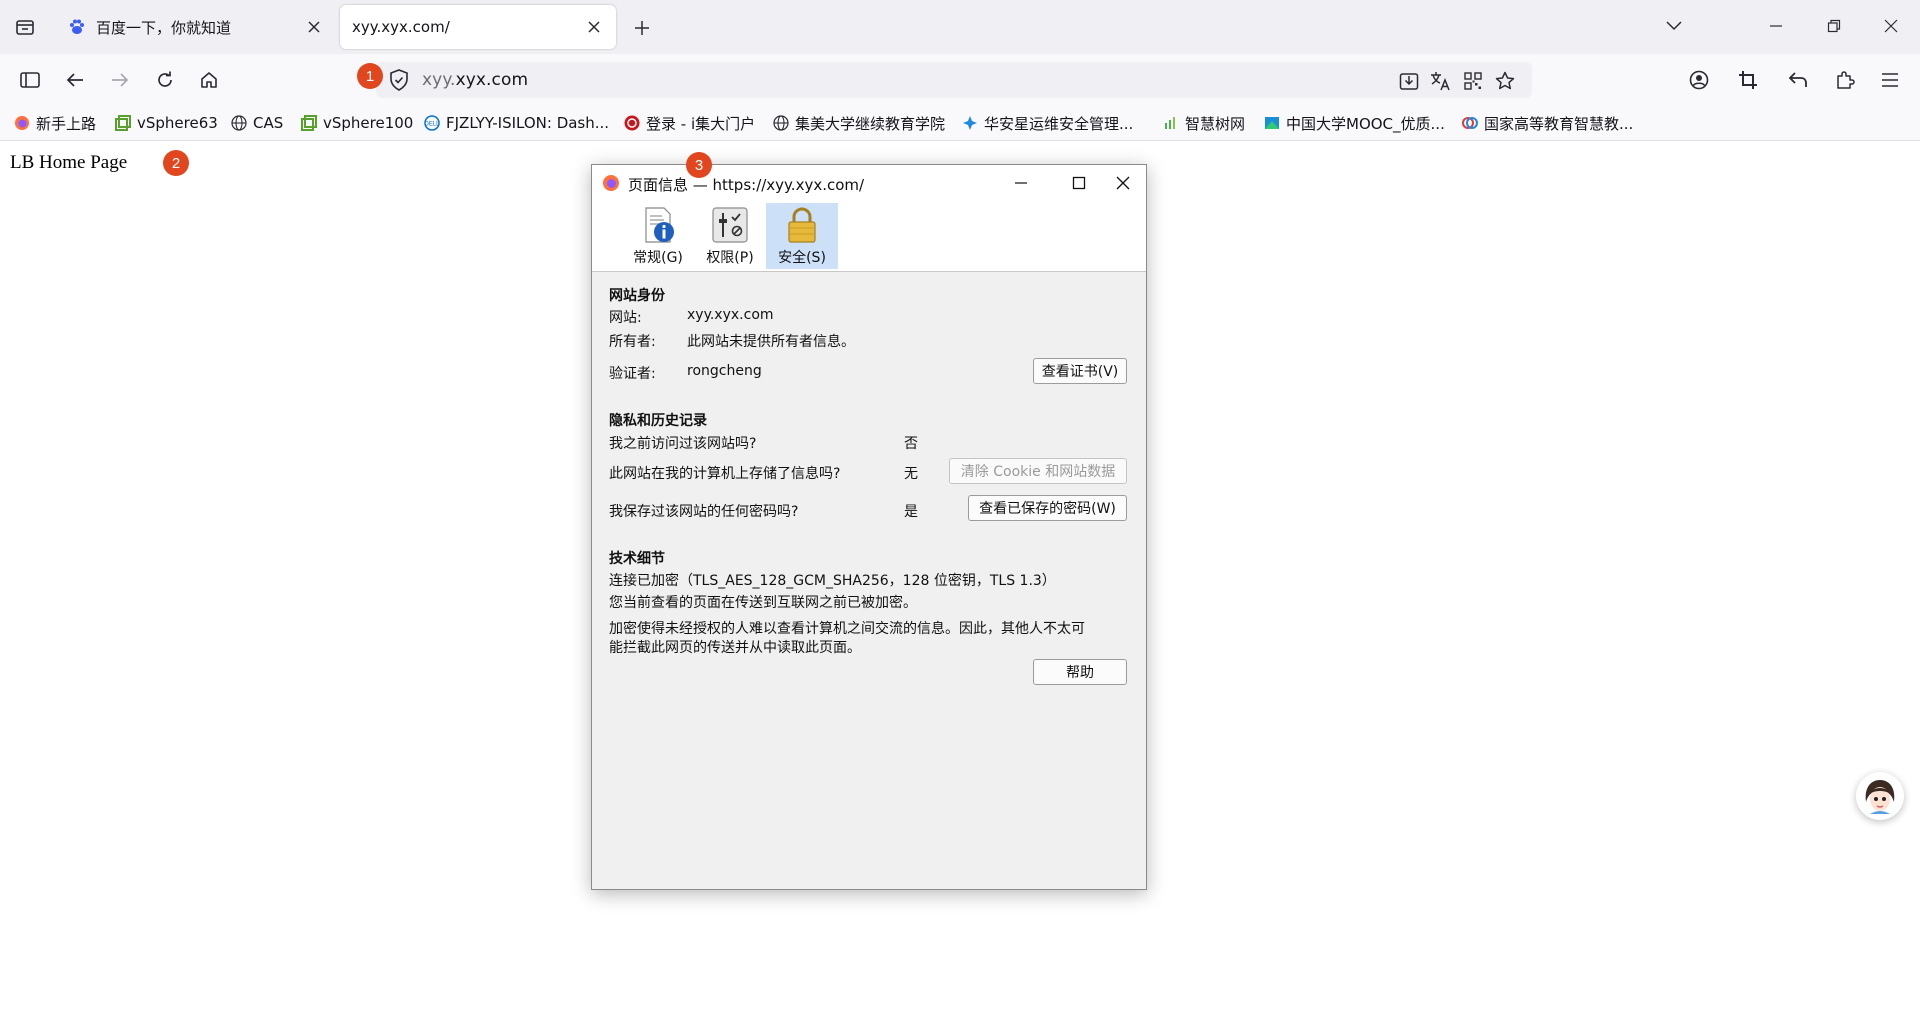  Describe the element at coordinates (401, 27) in the screenshot. I see `tab-title: xyy.xyx.com/` at that location.